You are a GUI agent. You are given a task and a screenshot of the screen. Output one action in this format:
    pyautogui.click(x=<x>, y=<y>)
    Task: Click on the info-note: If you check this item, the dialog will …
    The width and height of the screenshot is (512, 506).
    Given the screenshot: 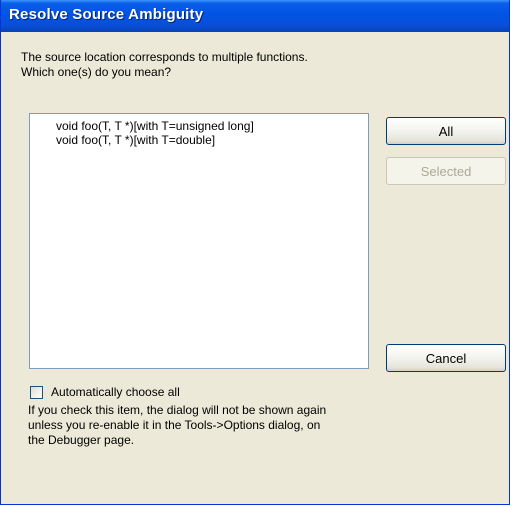 What is the action you would take?
    pyautogui.click(x=177, y=425)
    